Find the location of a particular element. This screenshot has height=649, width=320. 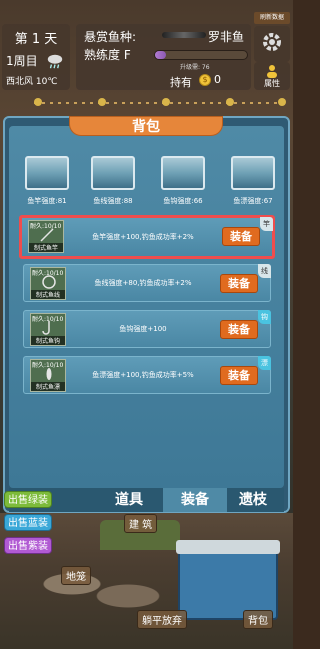

give-up-button: 躺平放弃 is located at coordinates (162, 619).